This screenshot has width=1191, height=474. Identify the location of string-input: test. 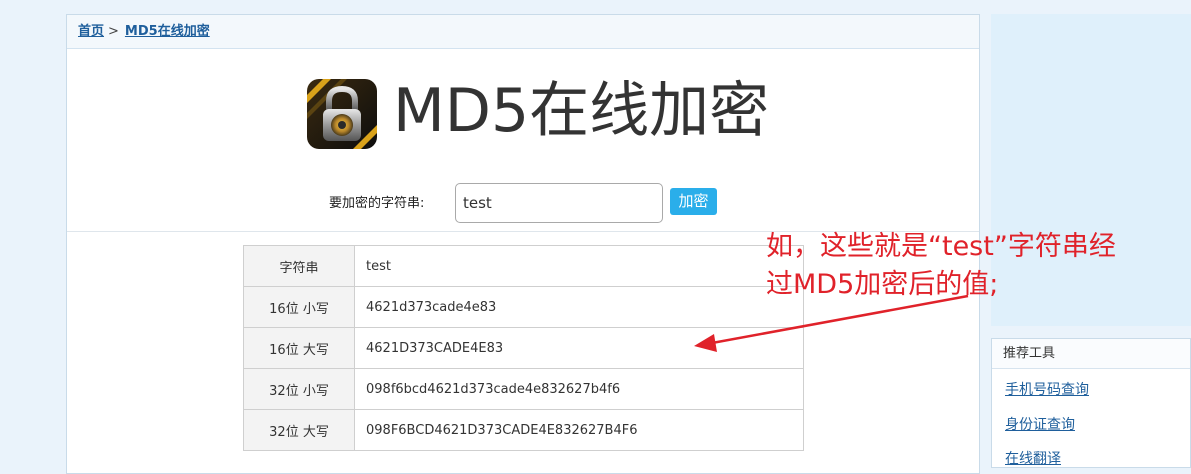
(559, 203).